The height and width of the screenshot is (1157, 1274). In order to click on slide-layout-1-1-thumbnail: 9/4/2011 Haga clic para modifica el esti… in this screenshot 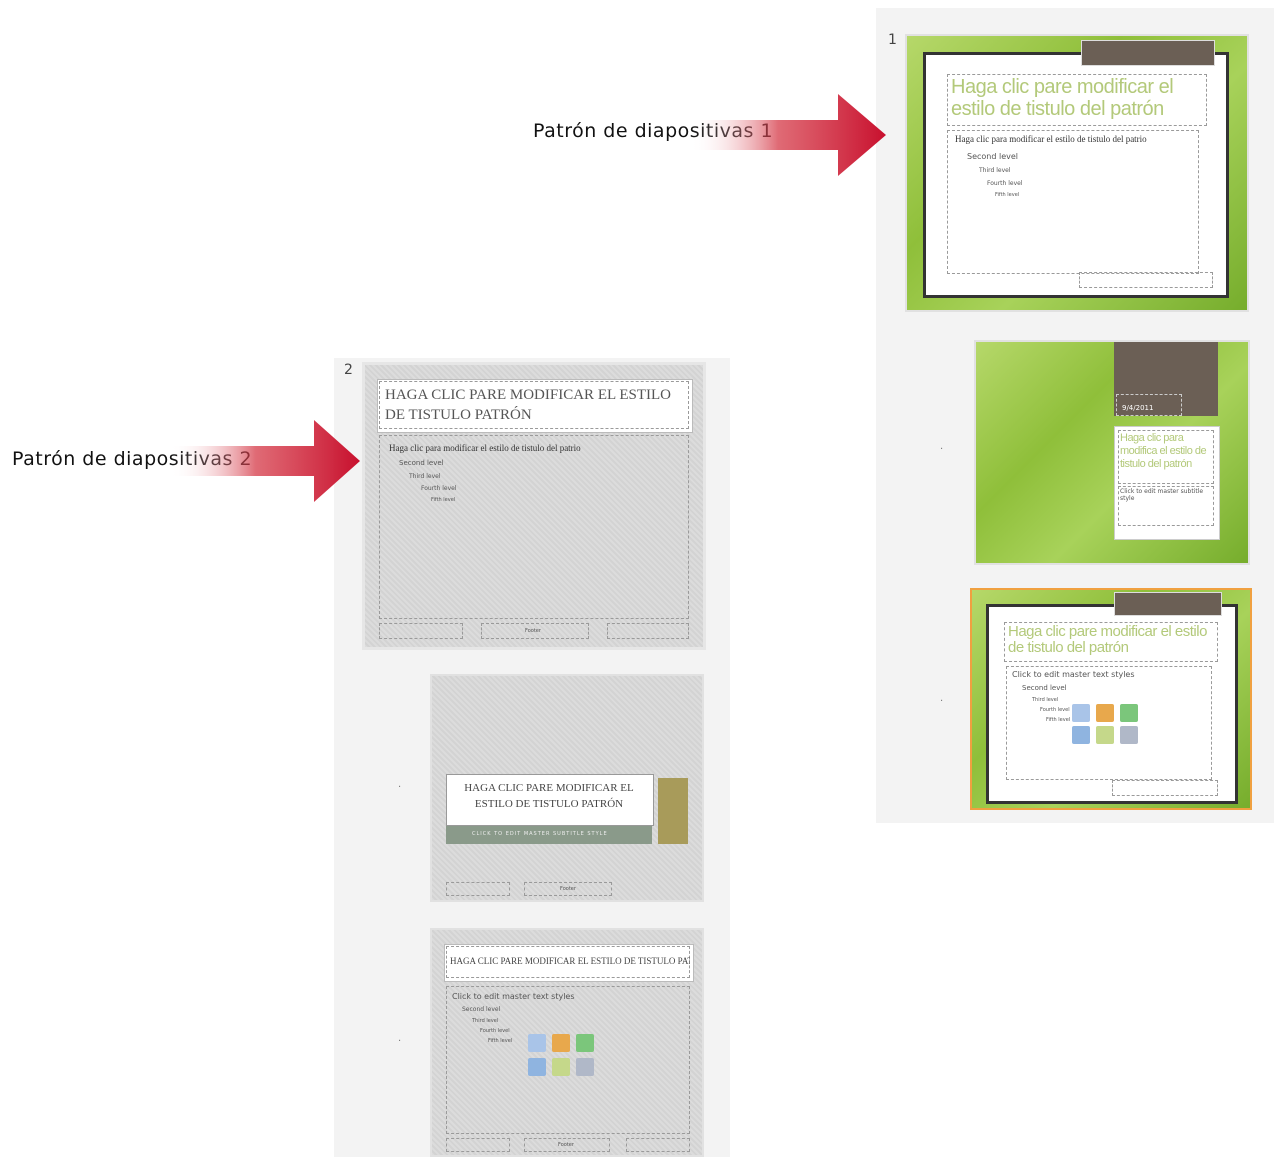, I will do `click(1112, 452)`.